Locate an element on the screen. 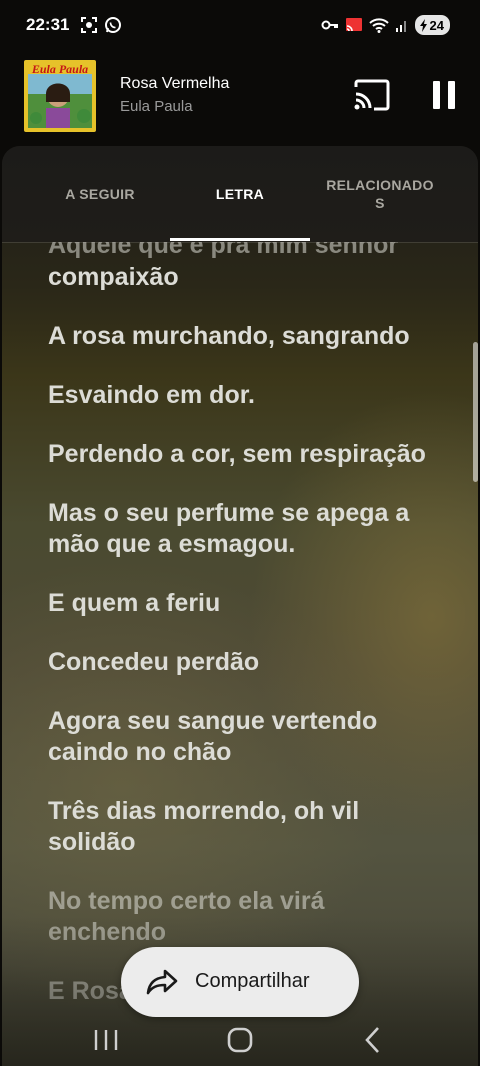 This screenshot has height=1066, width=480. back-icon is located at coordinates (374, 1040).